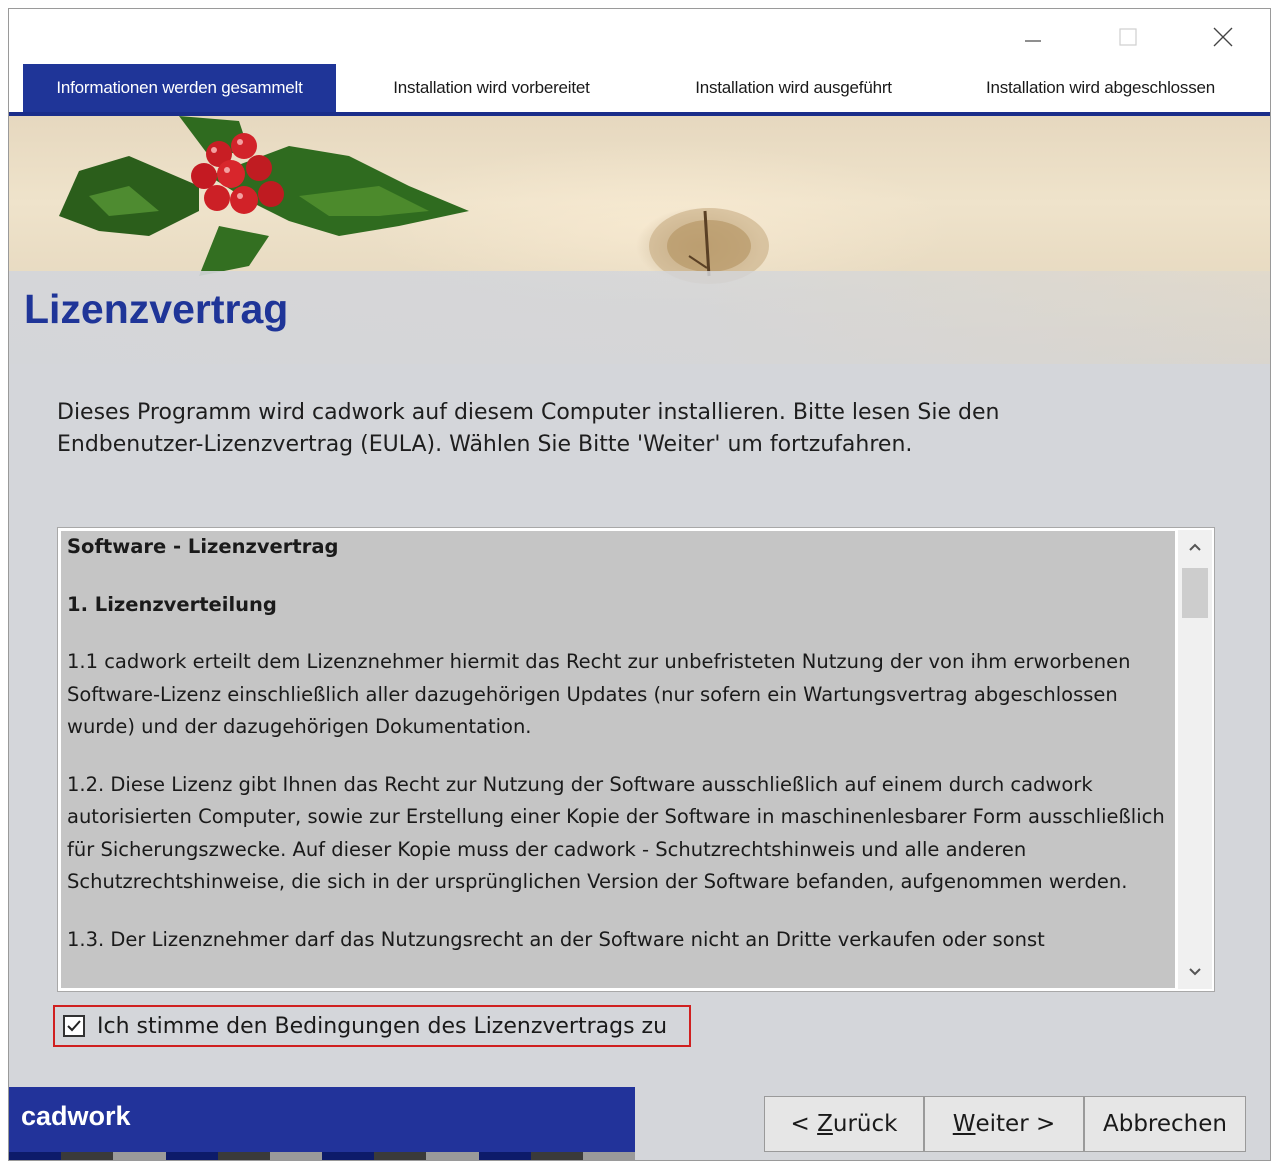  I want to click on eula-section-title: 1. Lizenzverteilung, so click(172, 604).